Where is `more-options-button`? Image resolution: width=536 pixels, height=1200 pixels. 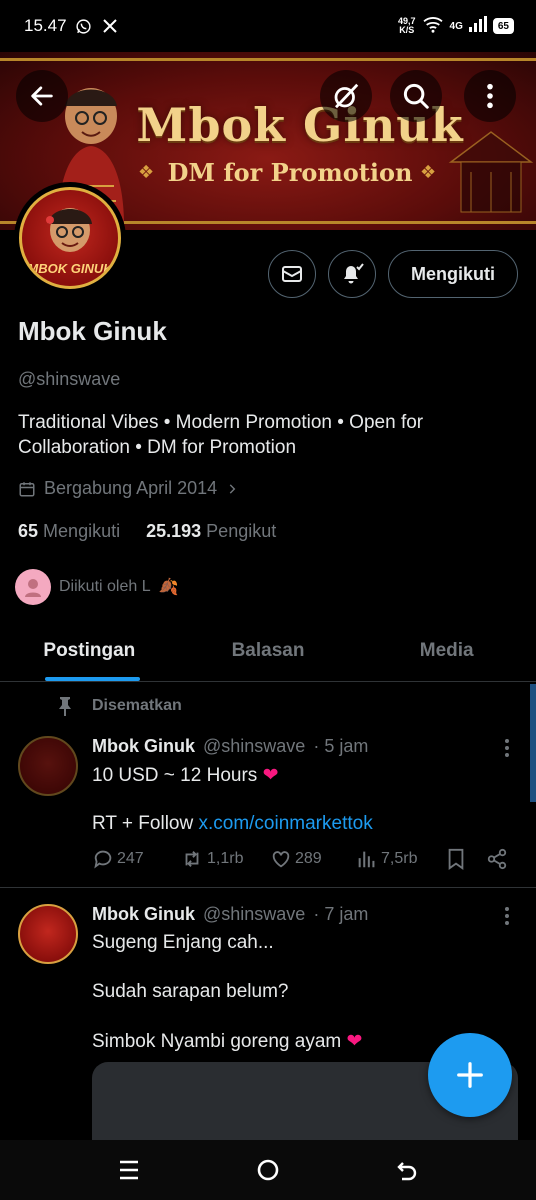
more-options-button is located at coordinates (490, 96).